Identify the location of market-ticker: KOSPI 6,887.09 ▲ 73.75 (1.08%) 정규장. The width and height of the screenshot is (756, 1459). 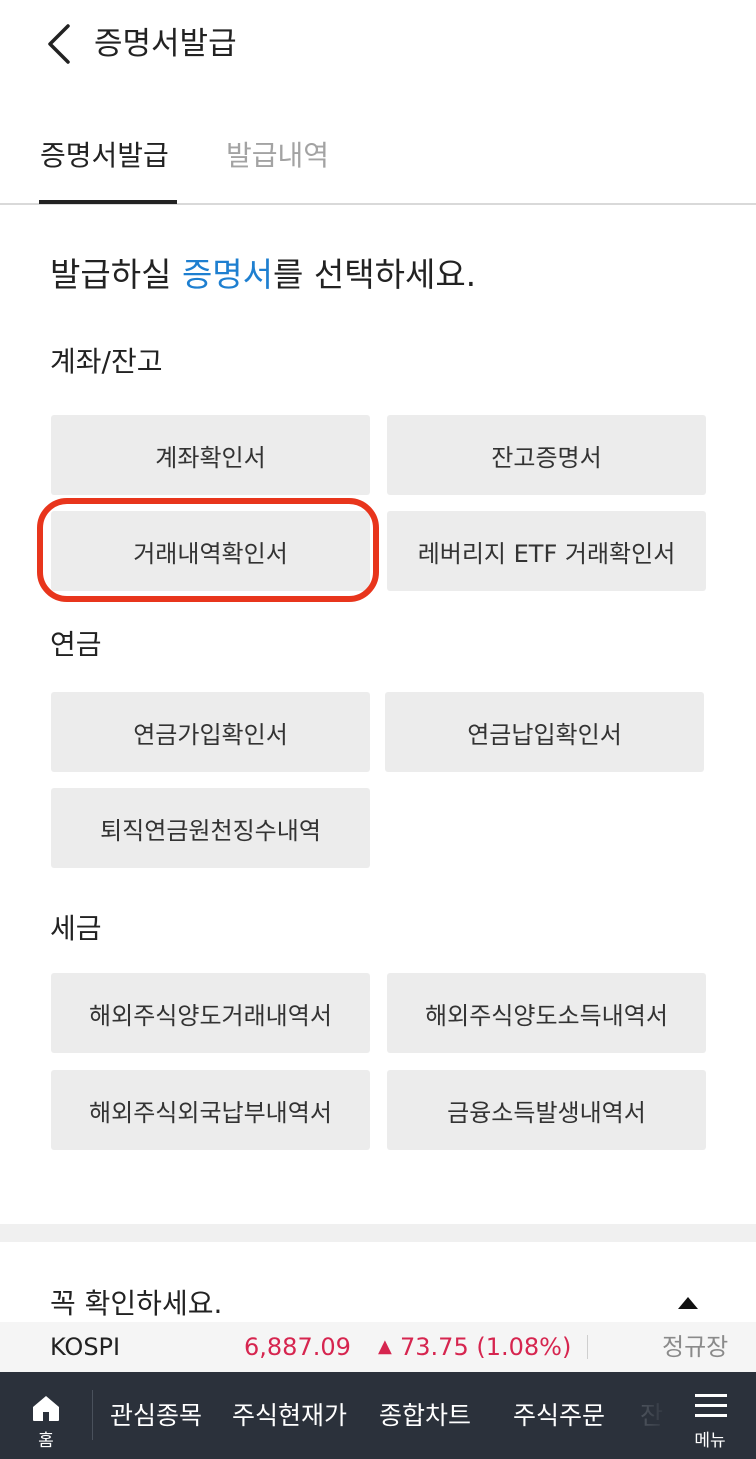
(378, 1347).